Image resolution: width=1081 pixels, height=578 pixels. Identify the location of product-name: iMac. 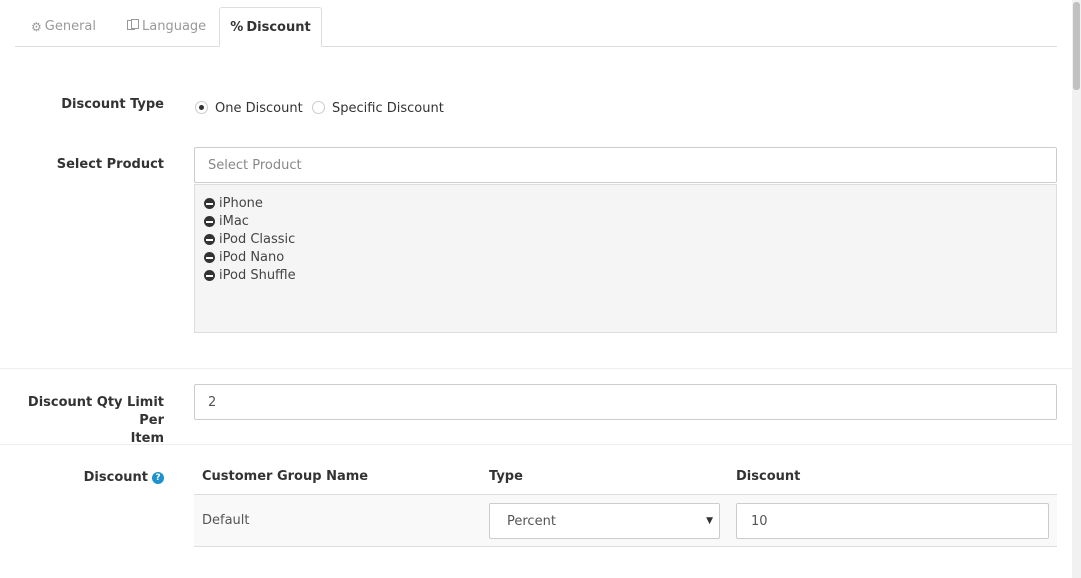
(234, 221).